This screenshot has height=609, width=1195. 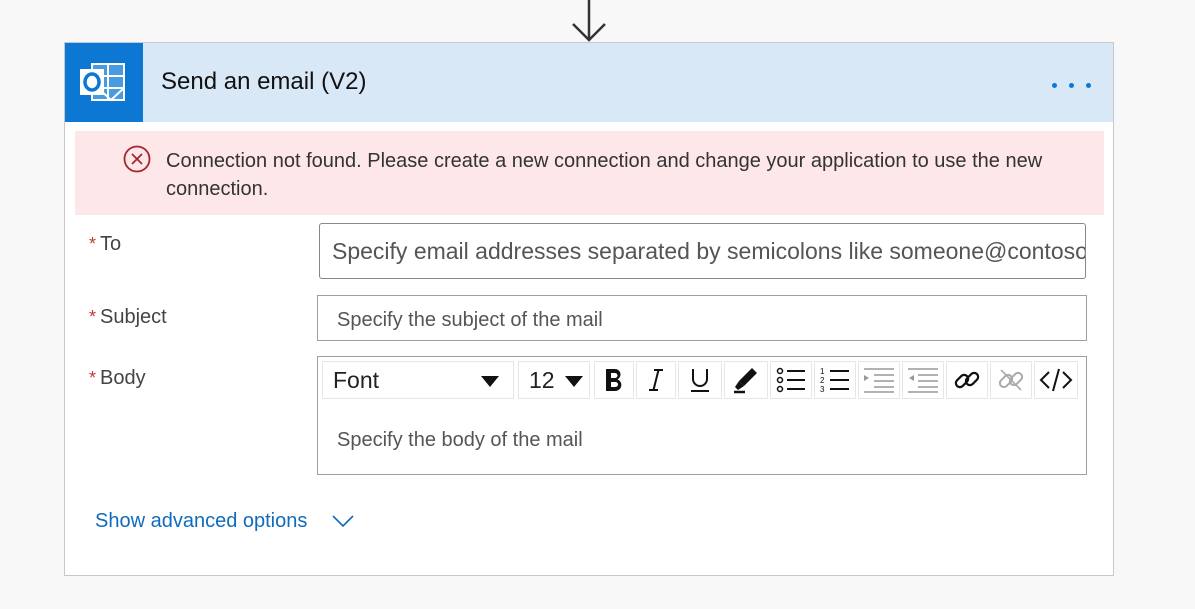 I want to click on underline-icon, so click(x=700, y=380).